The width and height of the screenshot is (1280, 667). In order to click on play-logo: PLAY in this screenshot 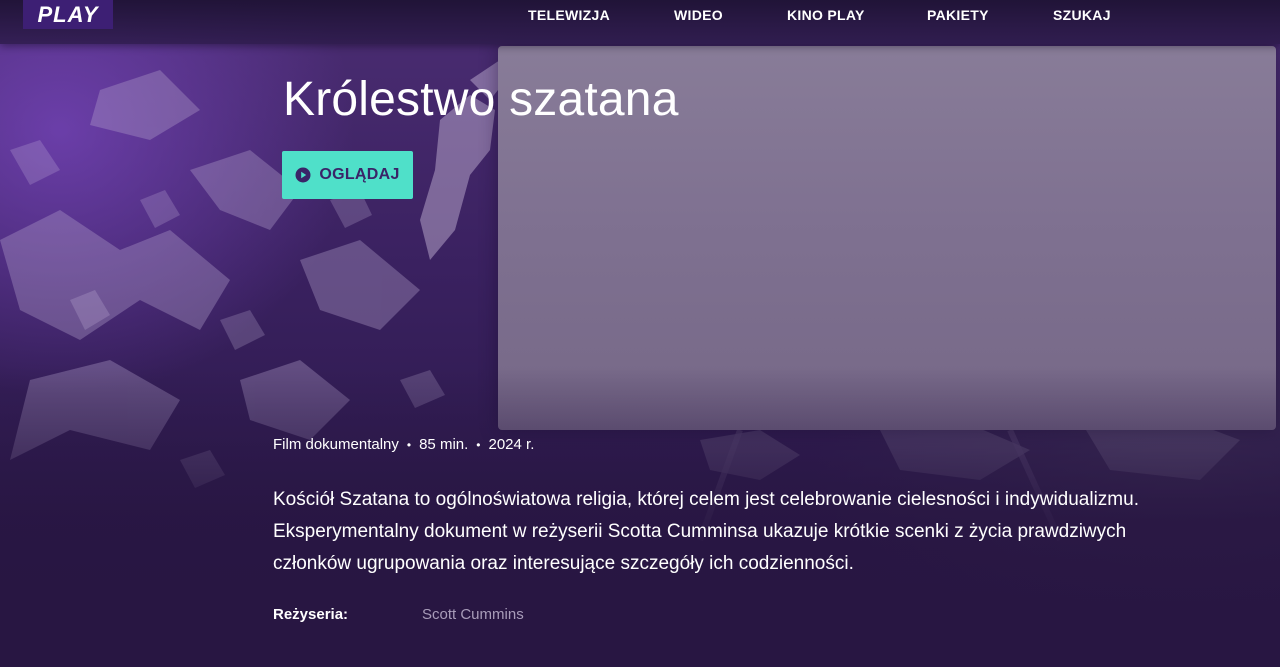, I will do `click(68, 14)`.